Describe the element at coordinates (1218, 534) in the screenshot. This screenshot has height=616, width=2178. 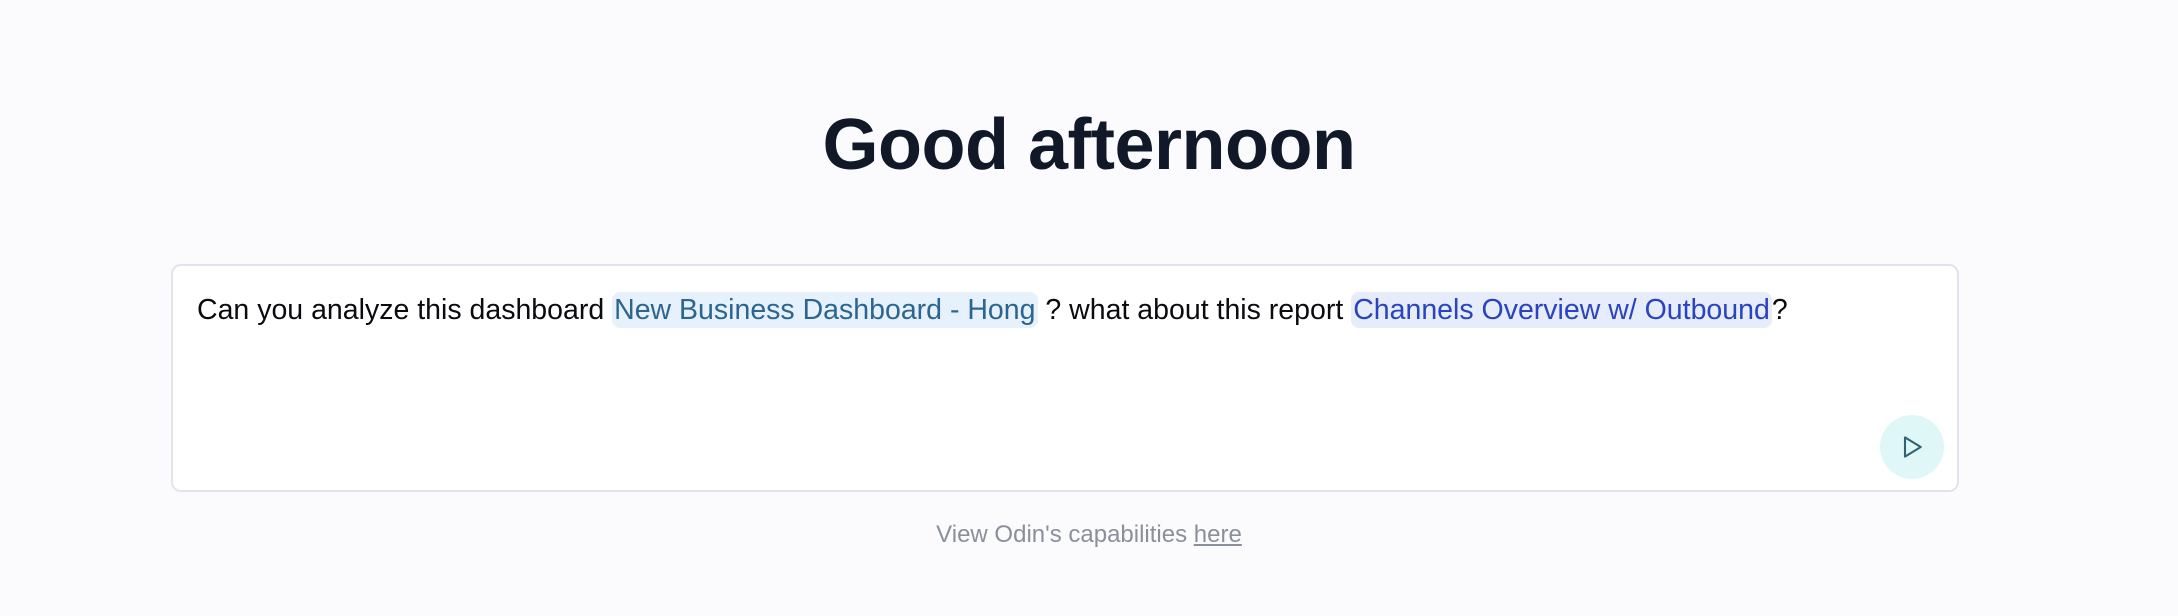
I see `capabilities-link: here` at that location.